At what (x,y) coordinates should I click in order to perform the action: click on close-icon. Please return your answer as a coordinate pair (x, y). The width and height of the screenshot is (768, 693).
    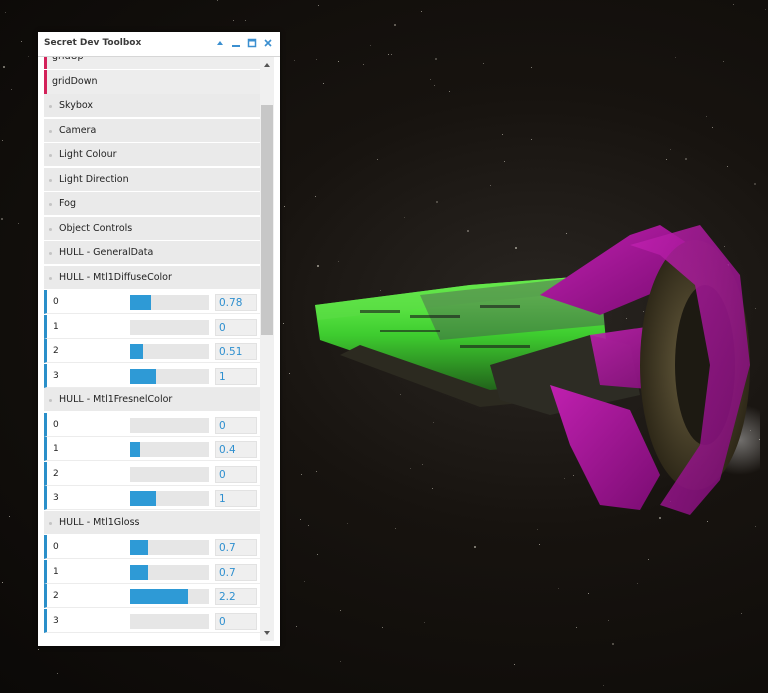
    Looking at the image, I should click on (268, 43).